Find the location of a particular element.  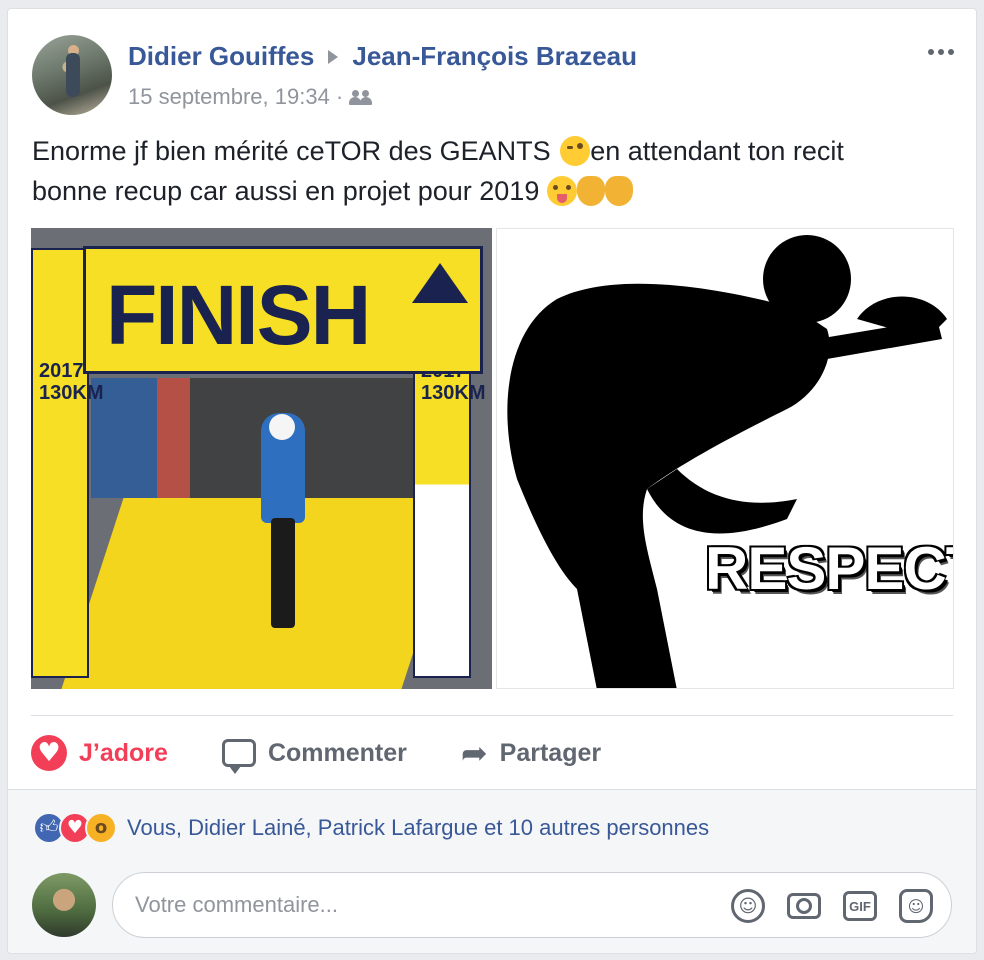

tongue-emoji is located at coordinates (561, 191).